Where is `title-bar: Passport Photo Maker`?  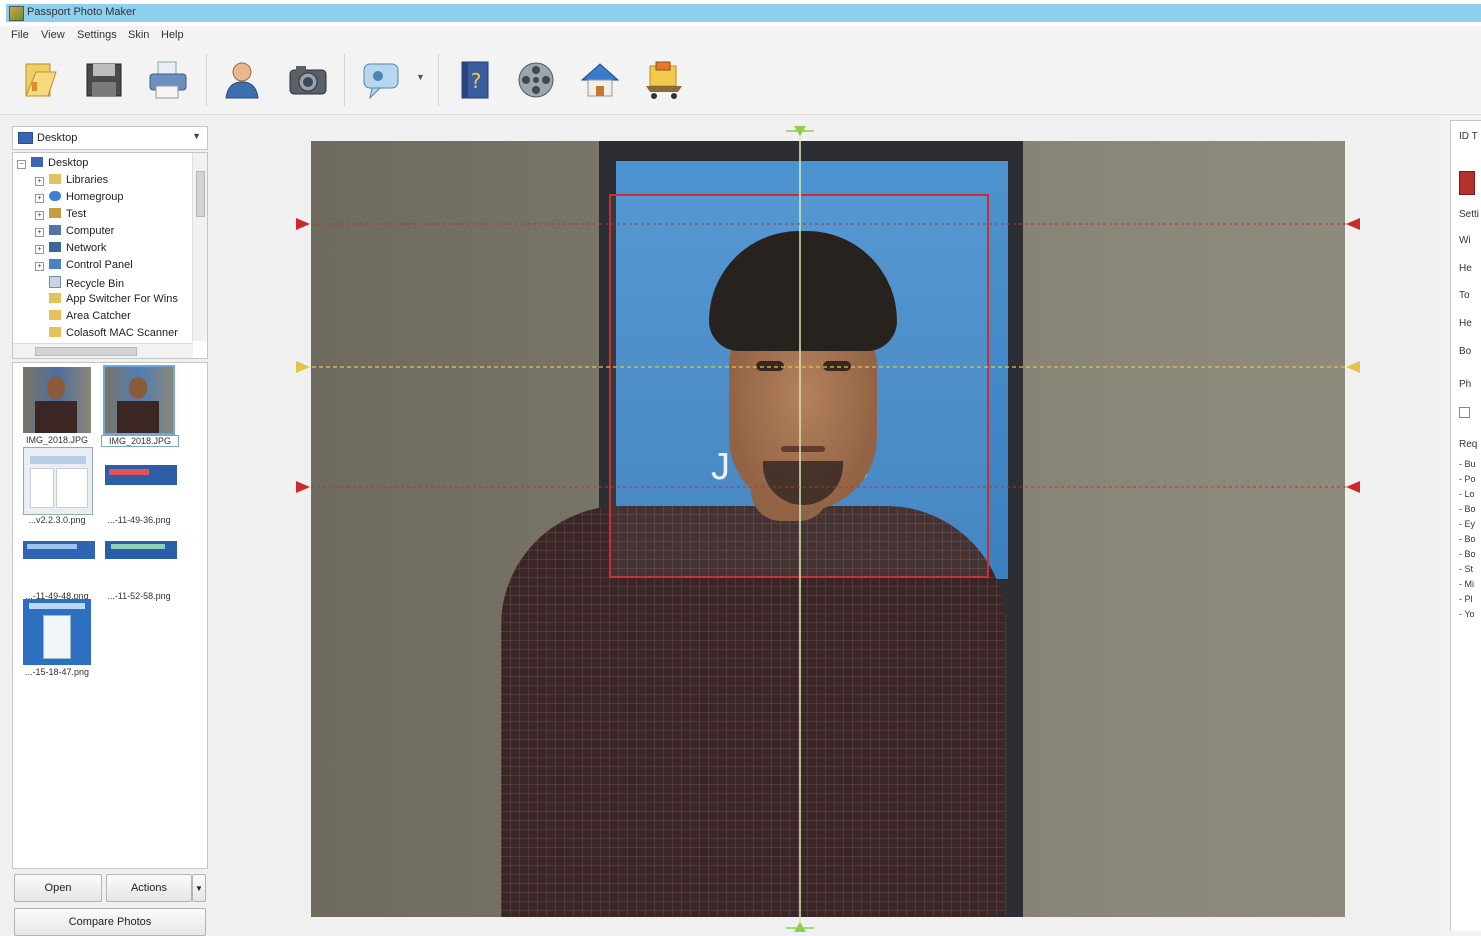 title-bar: Passport Photo Maker is located at coordinates (740, 13).